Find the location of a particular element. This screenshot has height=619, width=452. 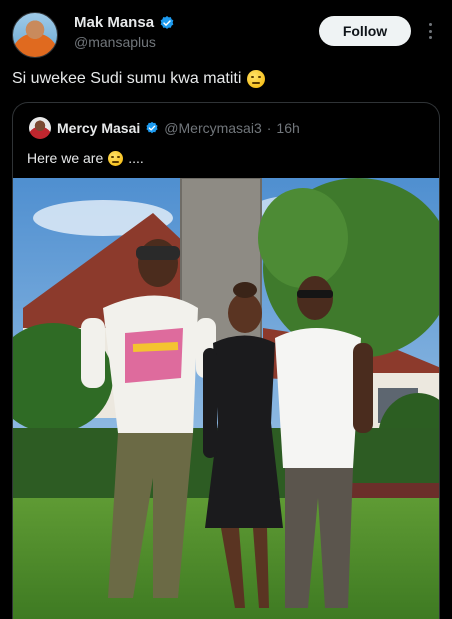

quoted-author-handle: @Mercymasai3 is located at coordinates (212, 128).